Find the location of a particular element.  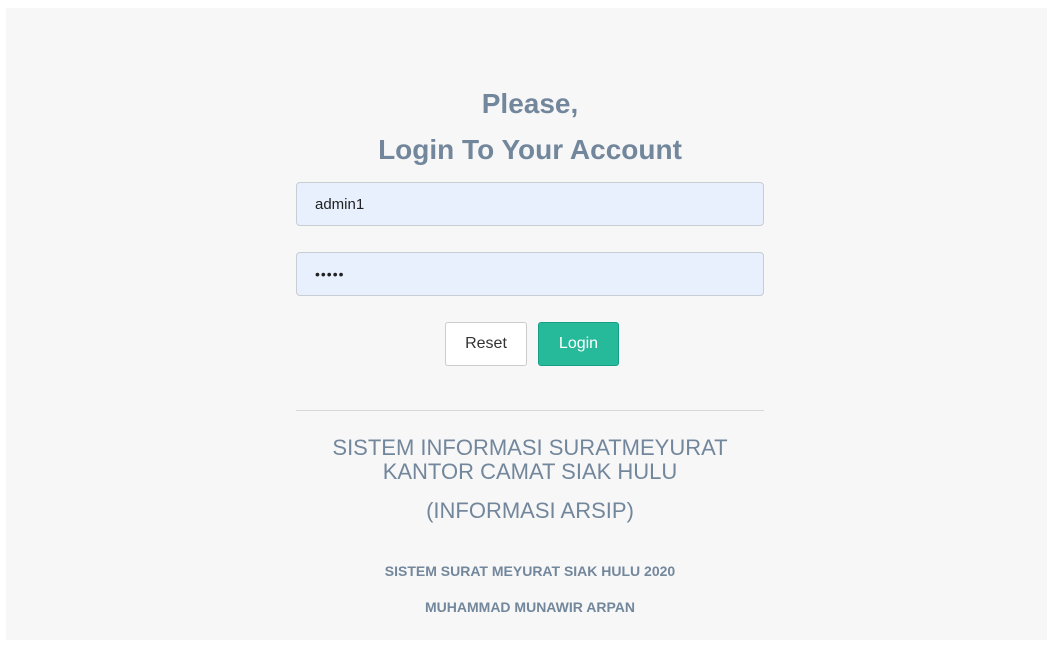

system-subtitle: (INFORMASI ARSIP) is located at coordinates (530, 510).